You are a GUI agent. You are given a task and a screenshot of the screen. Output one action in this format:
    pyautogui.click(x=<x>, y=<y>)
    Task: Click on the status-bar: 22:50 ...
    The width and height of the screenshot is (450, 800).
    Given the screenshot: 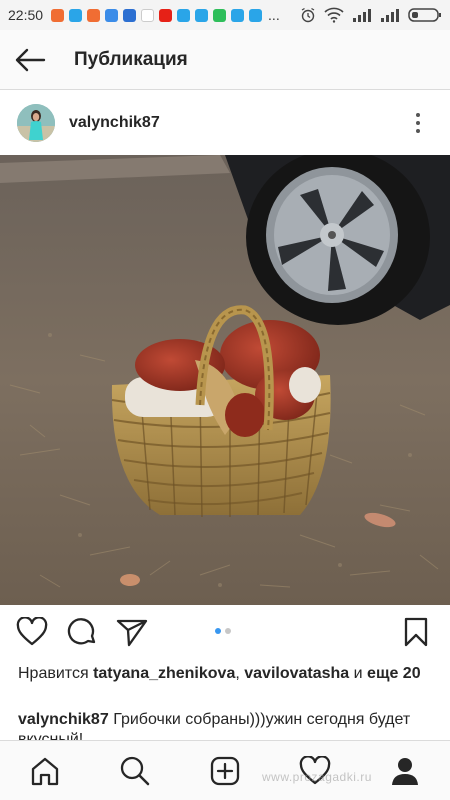 What is the action you would take?
    pyautogui.click(x=225, y=15)
    